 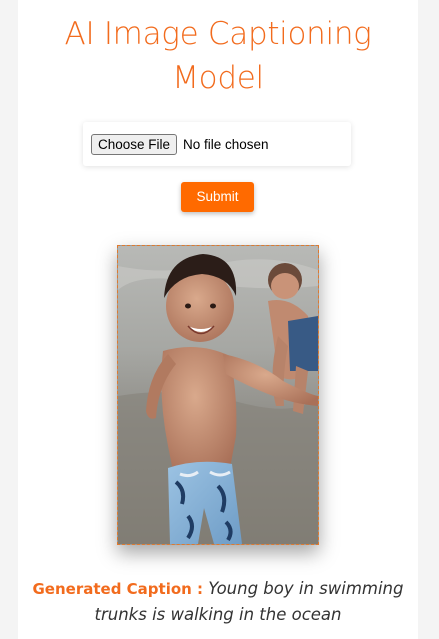 I want to click on choose-file-button: Choose File, so click(x=134, y=144).